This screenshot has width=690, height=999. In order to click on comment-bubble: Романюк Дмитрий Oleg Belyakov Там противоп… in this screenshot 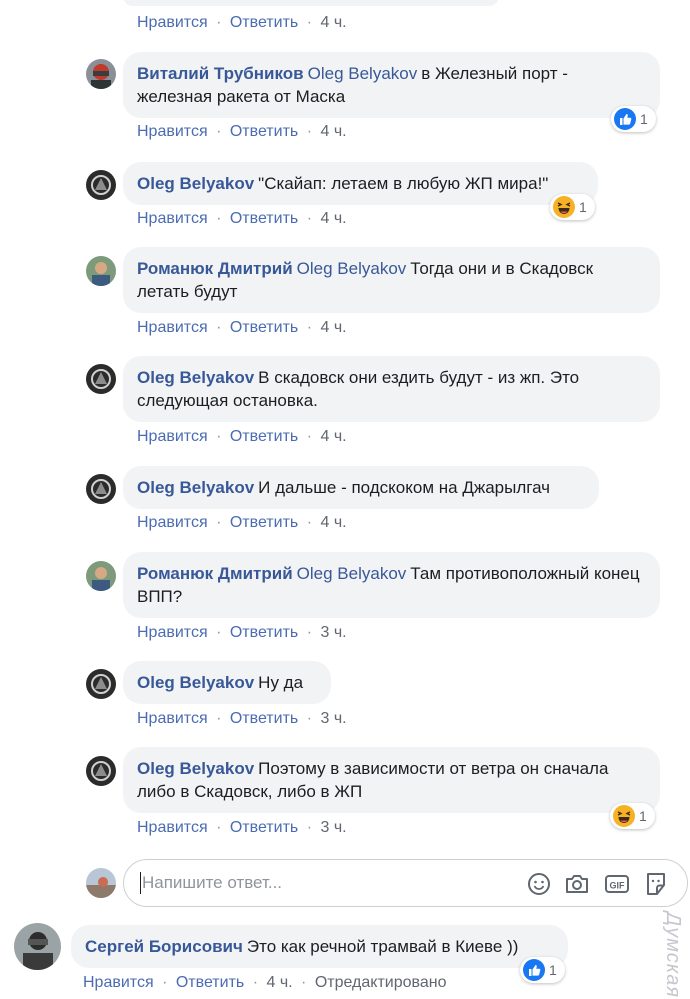, I will do `click(391, 585)`.